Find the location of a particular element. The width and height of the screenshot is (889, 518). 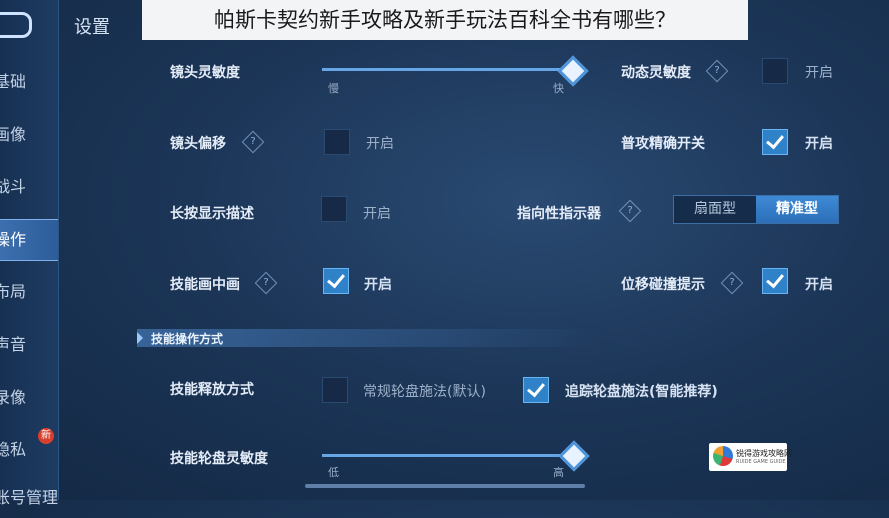

move-collision-checkbox is located at coordinates (775, 281).